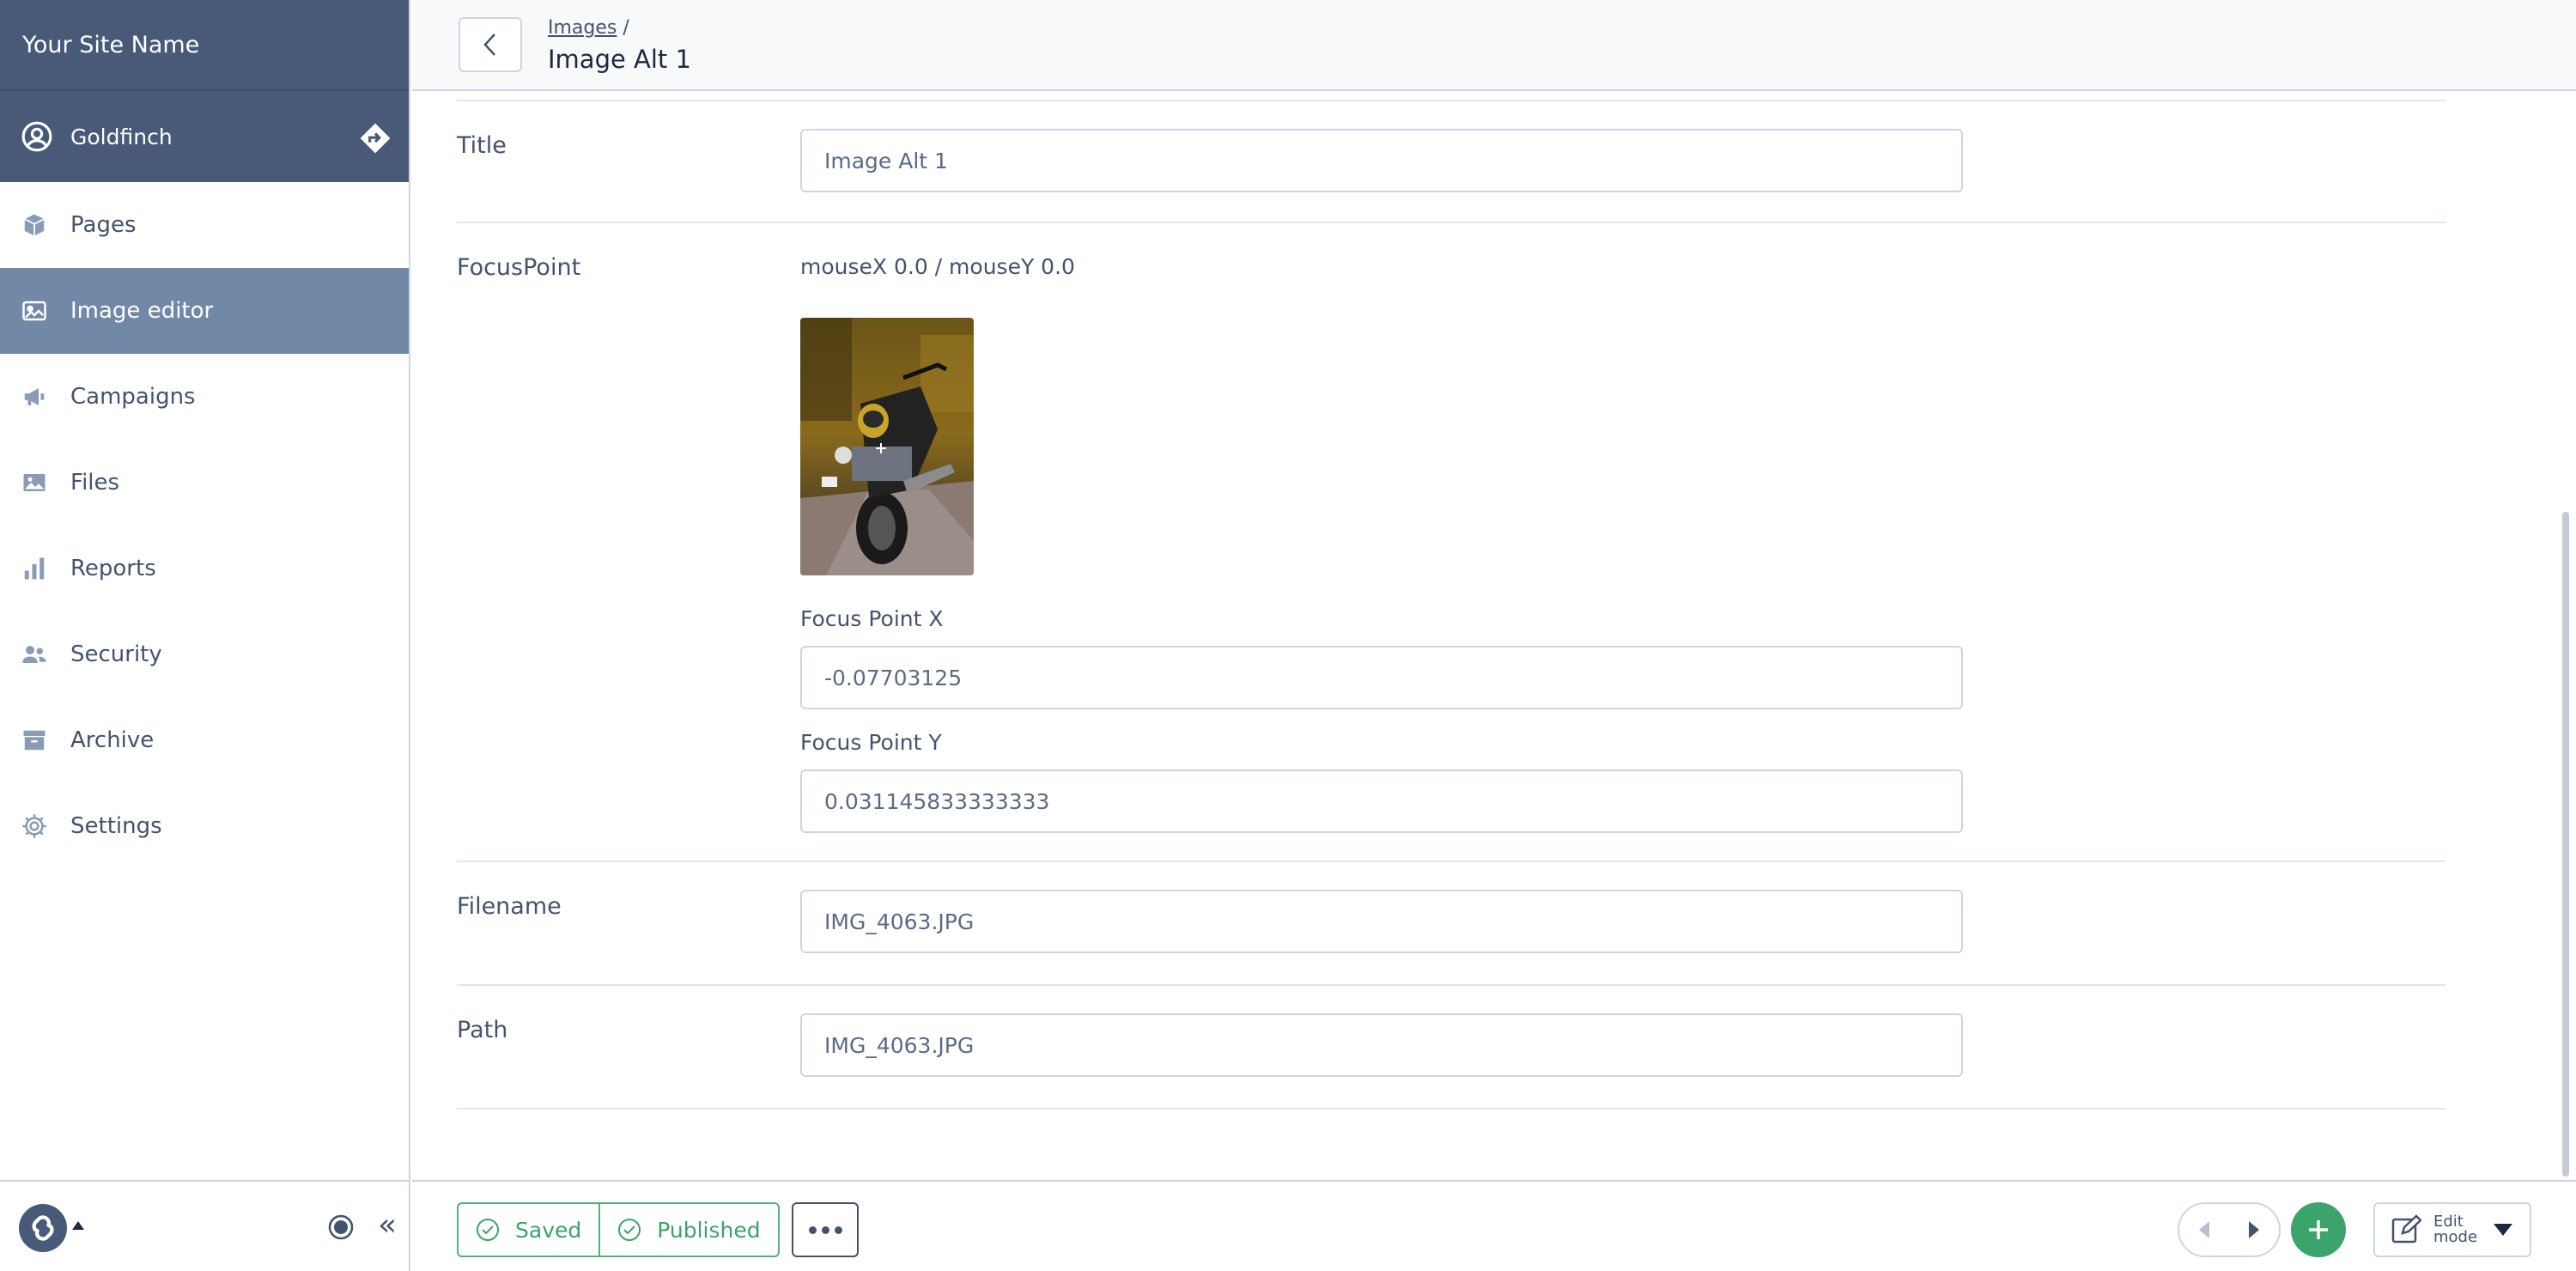 The width and height of the screenshot is (2576, 1271). Describe the element at coordinates (510, 907) in the screenshot. I see `filename-label: Filename` at that location.